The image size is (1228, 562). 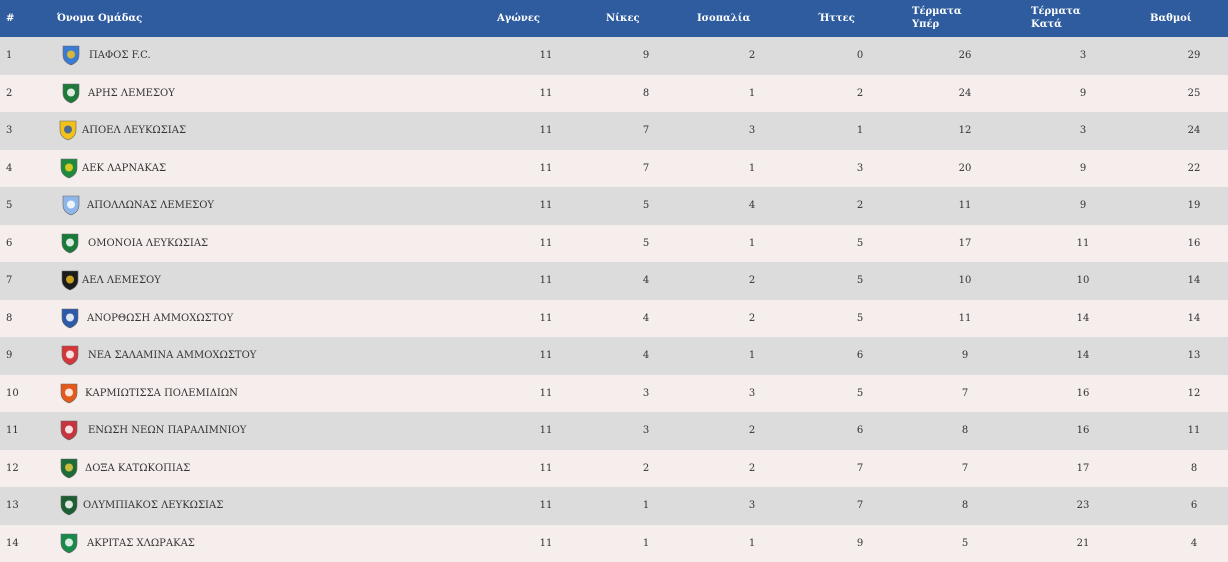 I want to click on table-row: 8 ΑΝΟΡΘΩΣΗ ΑΜΜΟΧΩΣΤΟΥ 11 4 2 5 11 14 14, so click(x=614, y=318).